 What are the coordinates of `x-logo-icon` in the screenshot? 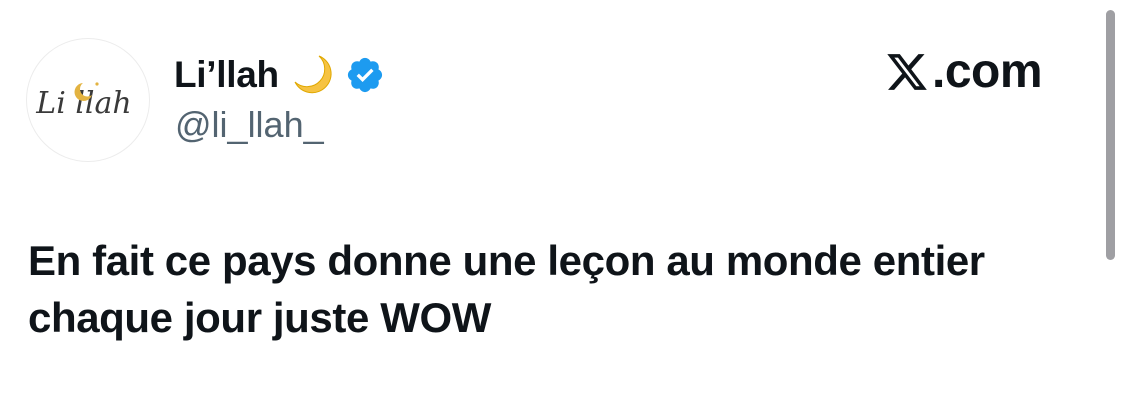 It's located at (907, 72).